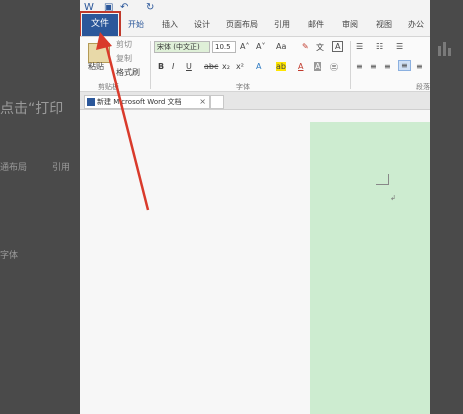 This screenshot has height=414, width=463. What do you see at coordinates (104, 41) in the screenshot?
I see `arrow-head` at bounding box center [104, 41].